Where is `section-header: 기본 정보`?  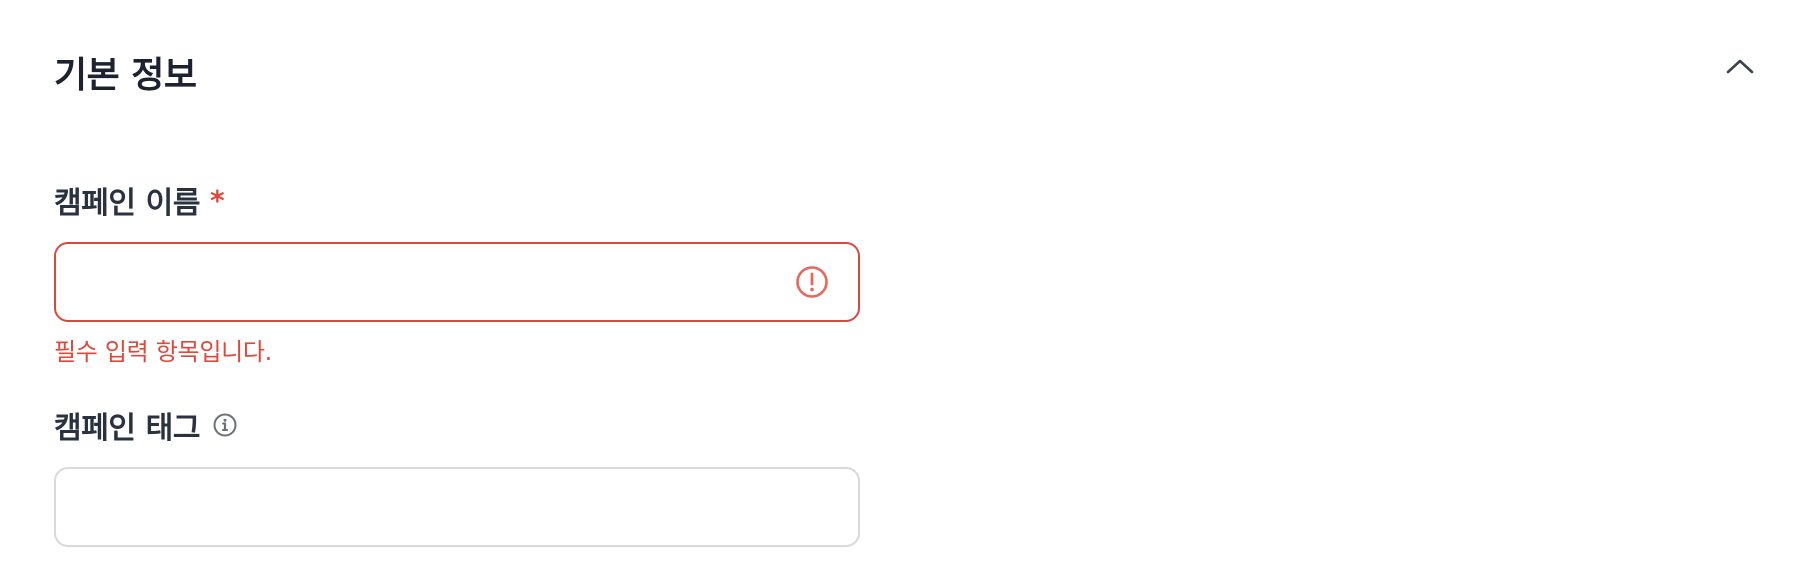 section-header: 기본 정보 is located at coordinates (906, 67).